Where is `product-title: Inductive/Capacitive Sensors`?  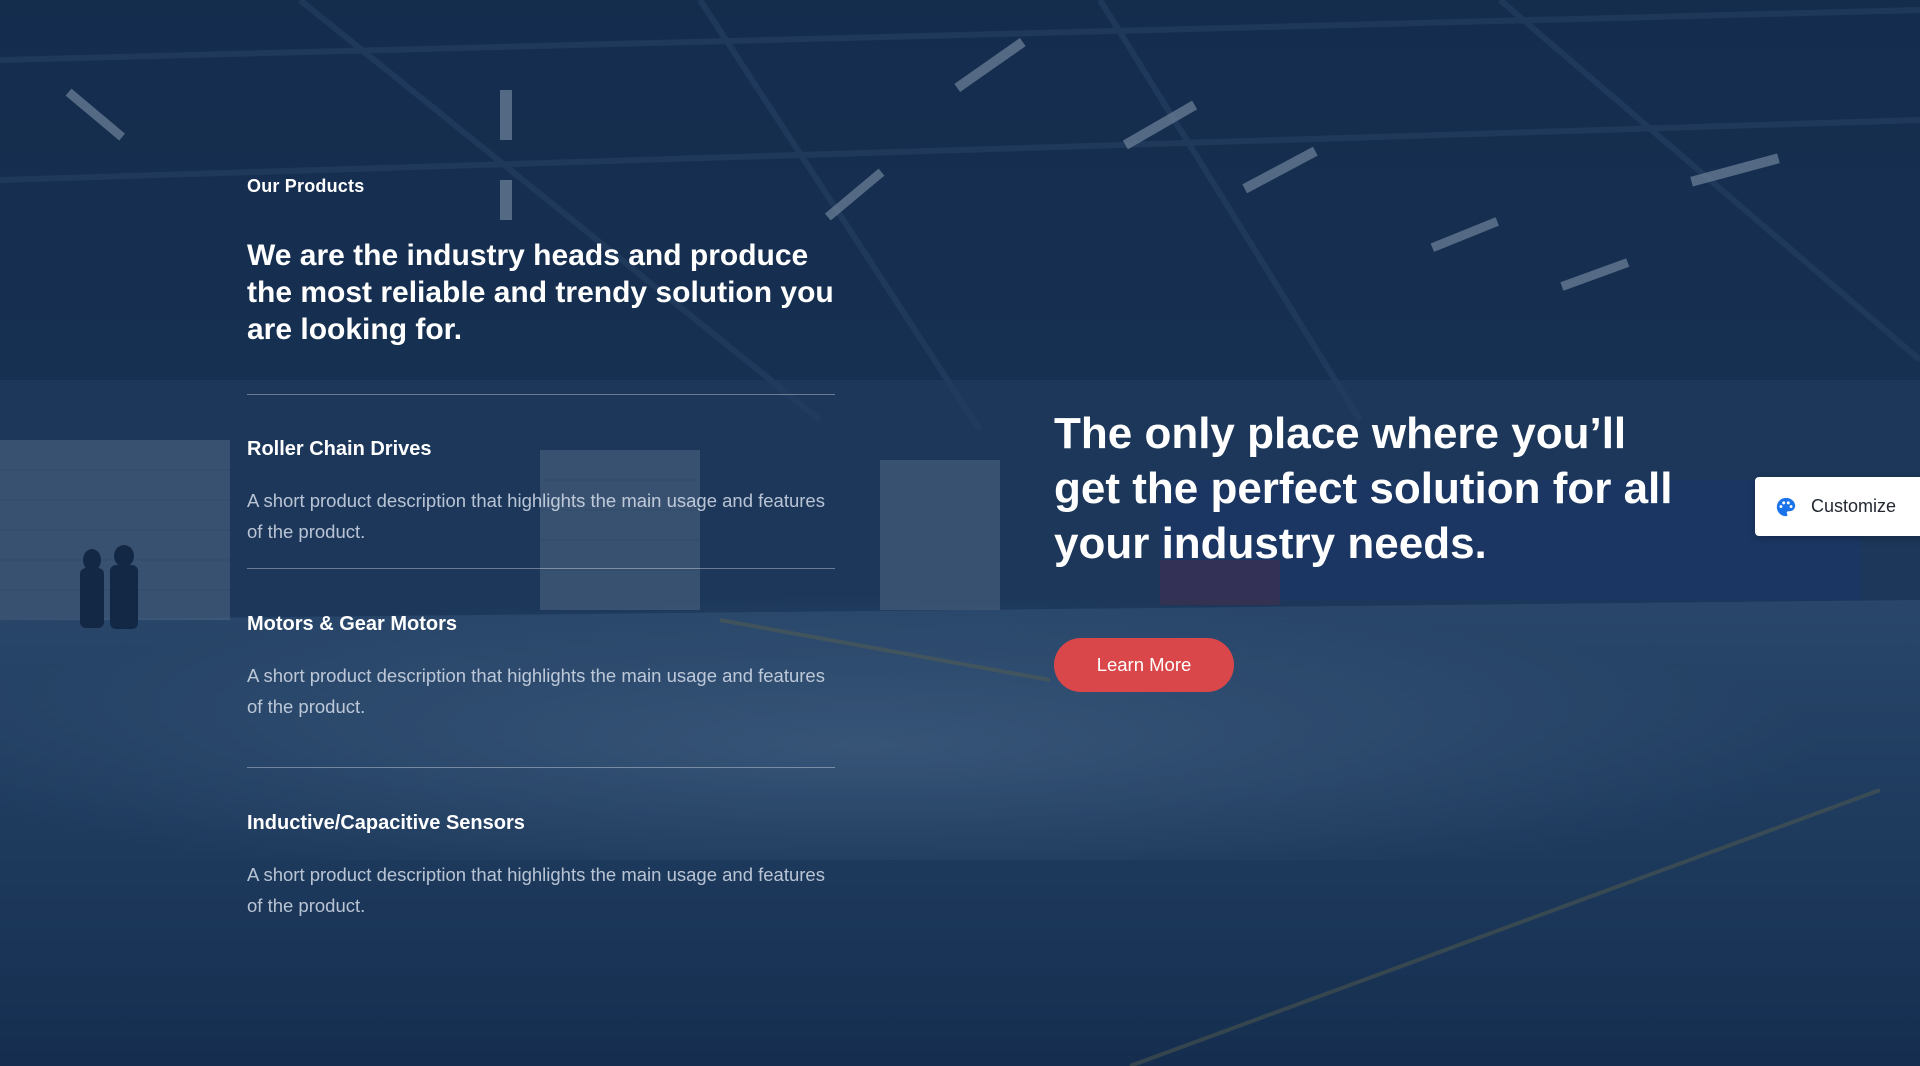
product-title: Inductive/Capacitive Sensors is located at coordinates (386, 823).